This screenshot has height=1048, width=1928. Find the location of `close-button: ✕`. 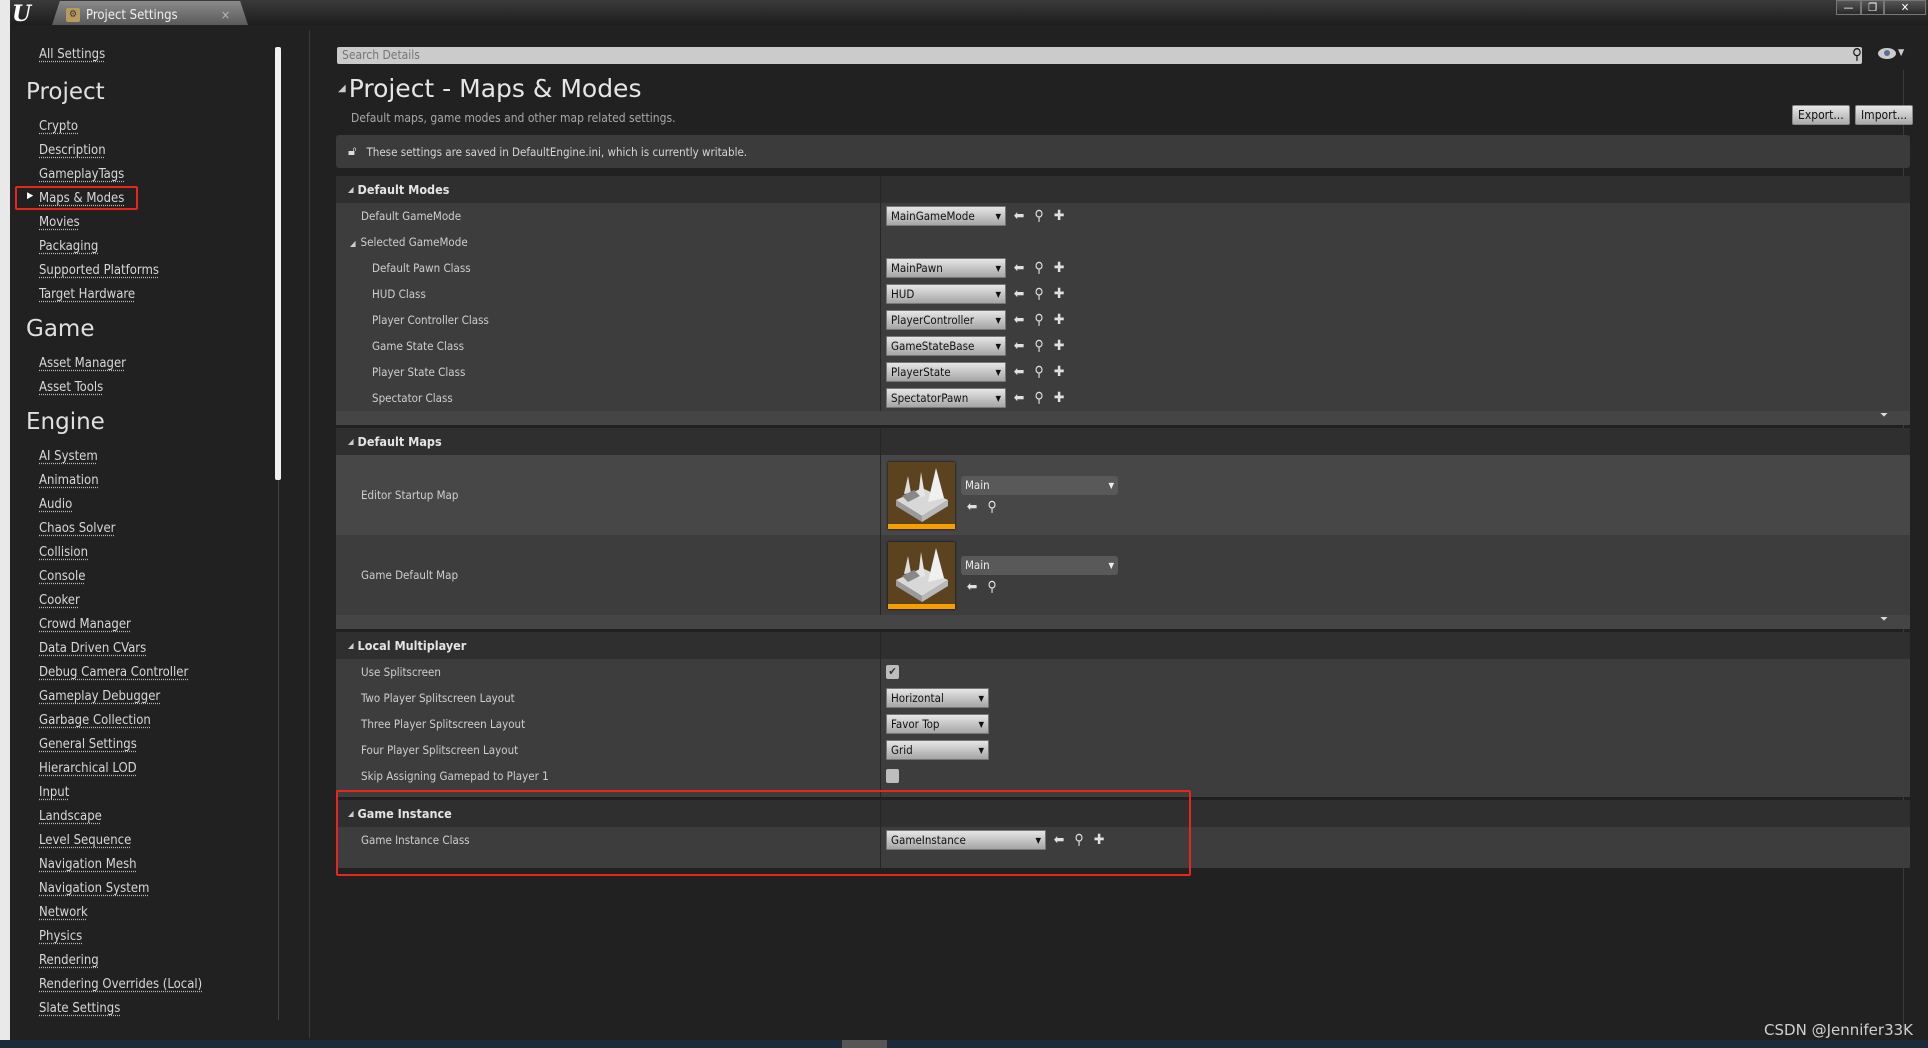

close-button: ✕ is located at coordinates (1905, 7).